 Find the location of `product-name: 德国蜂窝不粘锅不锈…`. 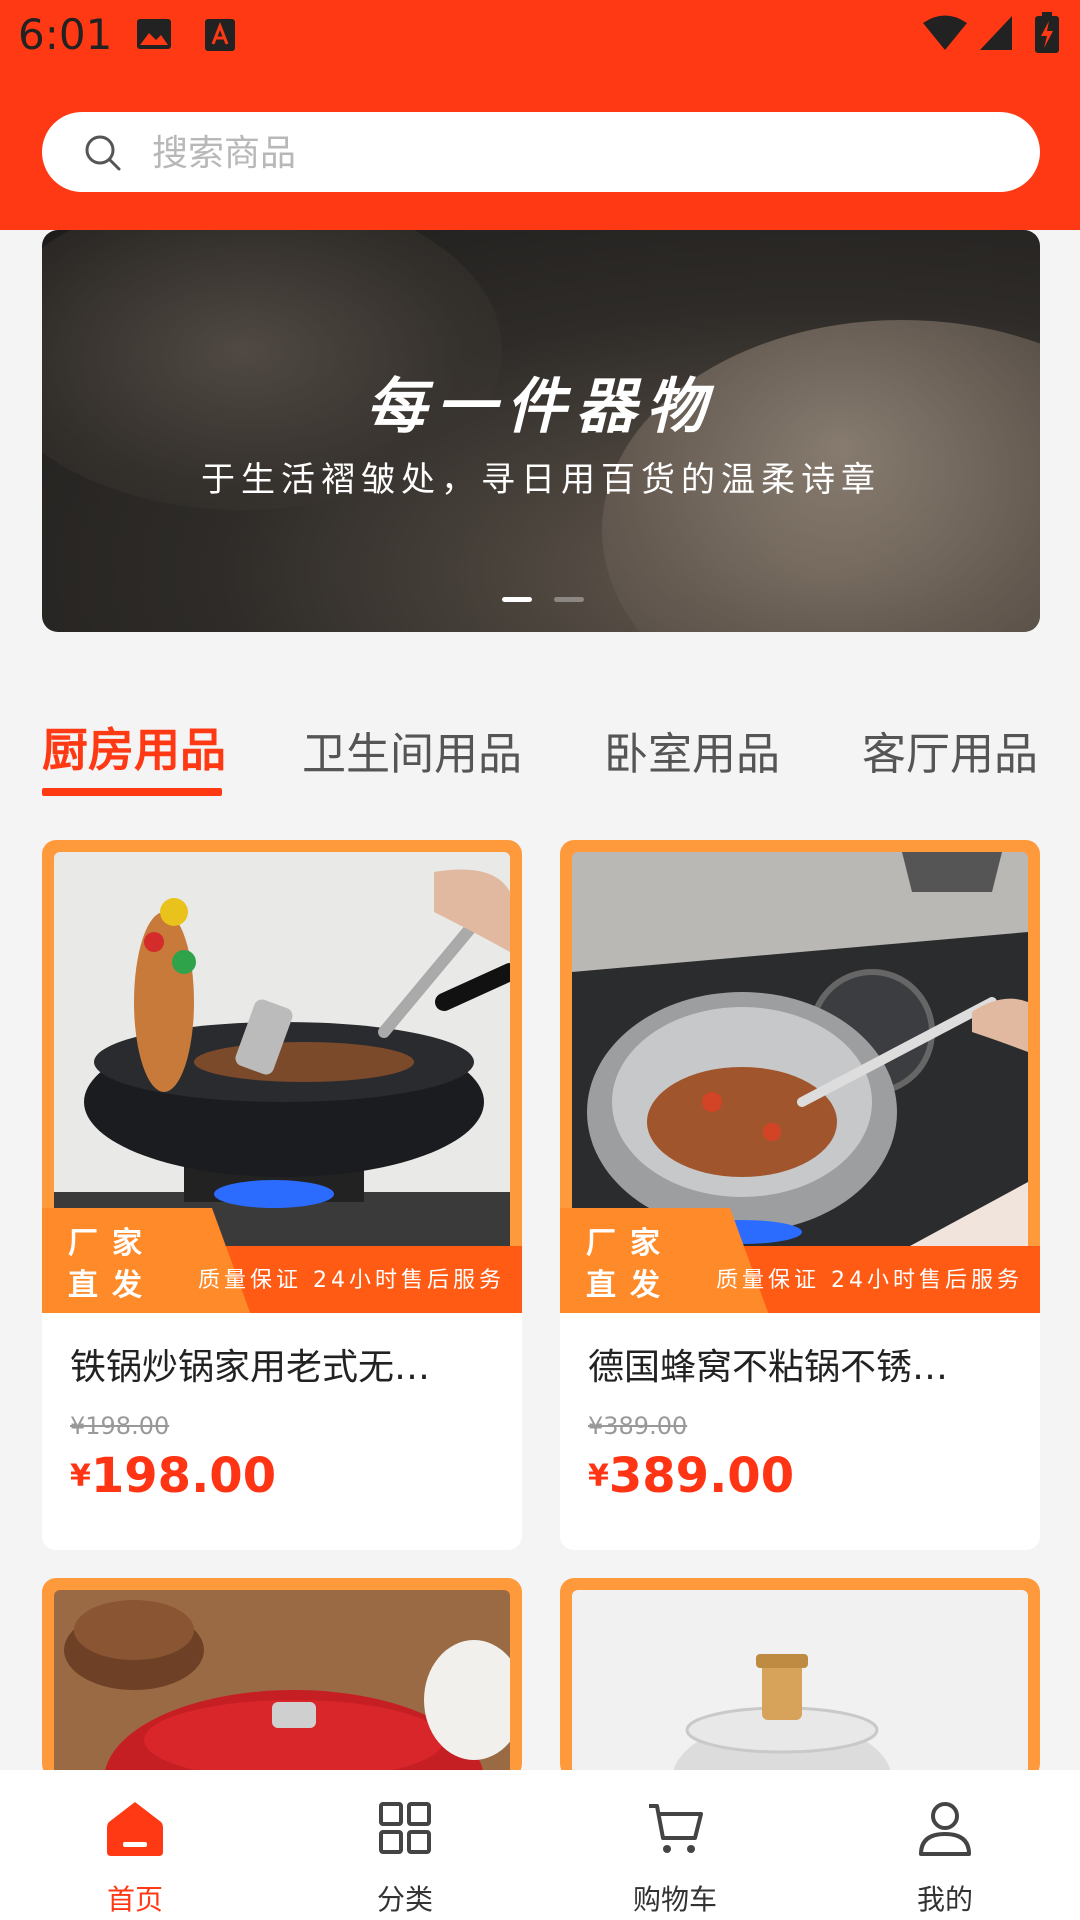

product-name: 德国蜂窝不粘锅不锈… is located at coordinates (768, 1367).